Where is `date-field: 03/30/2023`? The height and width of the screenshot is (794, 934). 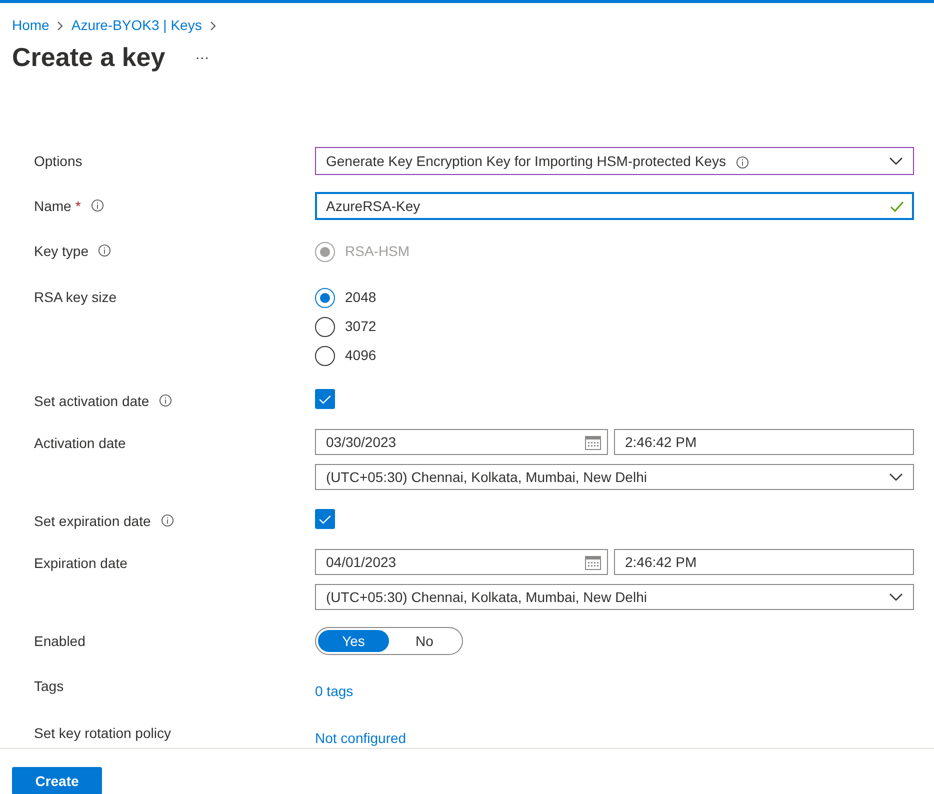
date-field: 03/30/2023 is located at coordinates (461, 442).